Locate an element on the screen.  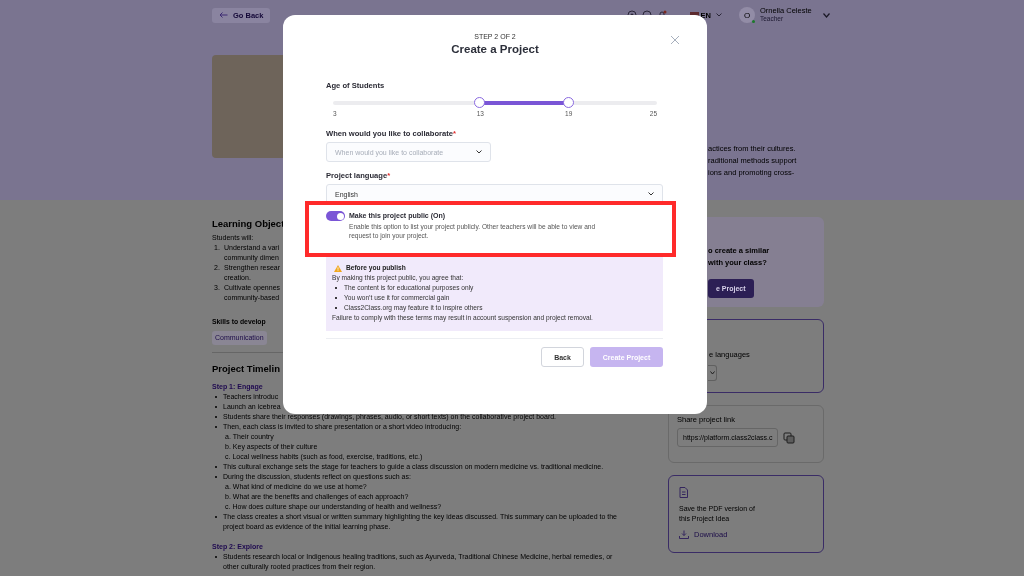
select-field is located at coordinates (712, 373).